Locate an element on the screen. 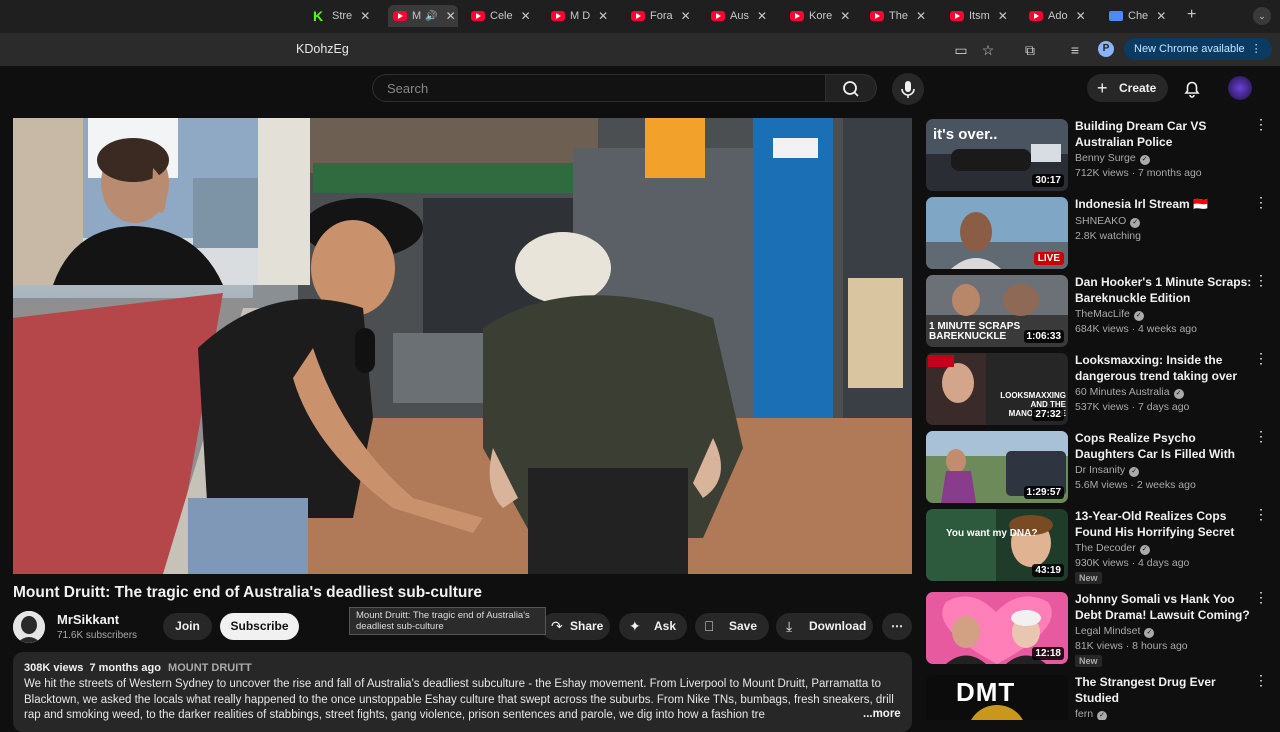 The width and height of the screenshot is (1280, 732). reading-list-icon: ≡ is located at coordinates (1075, 50).